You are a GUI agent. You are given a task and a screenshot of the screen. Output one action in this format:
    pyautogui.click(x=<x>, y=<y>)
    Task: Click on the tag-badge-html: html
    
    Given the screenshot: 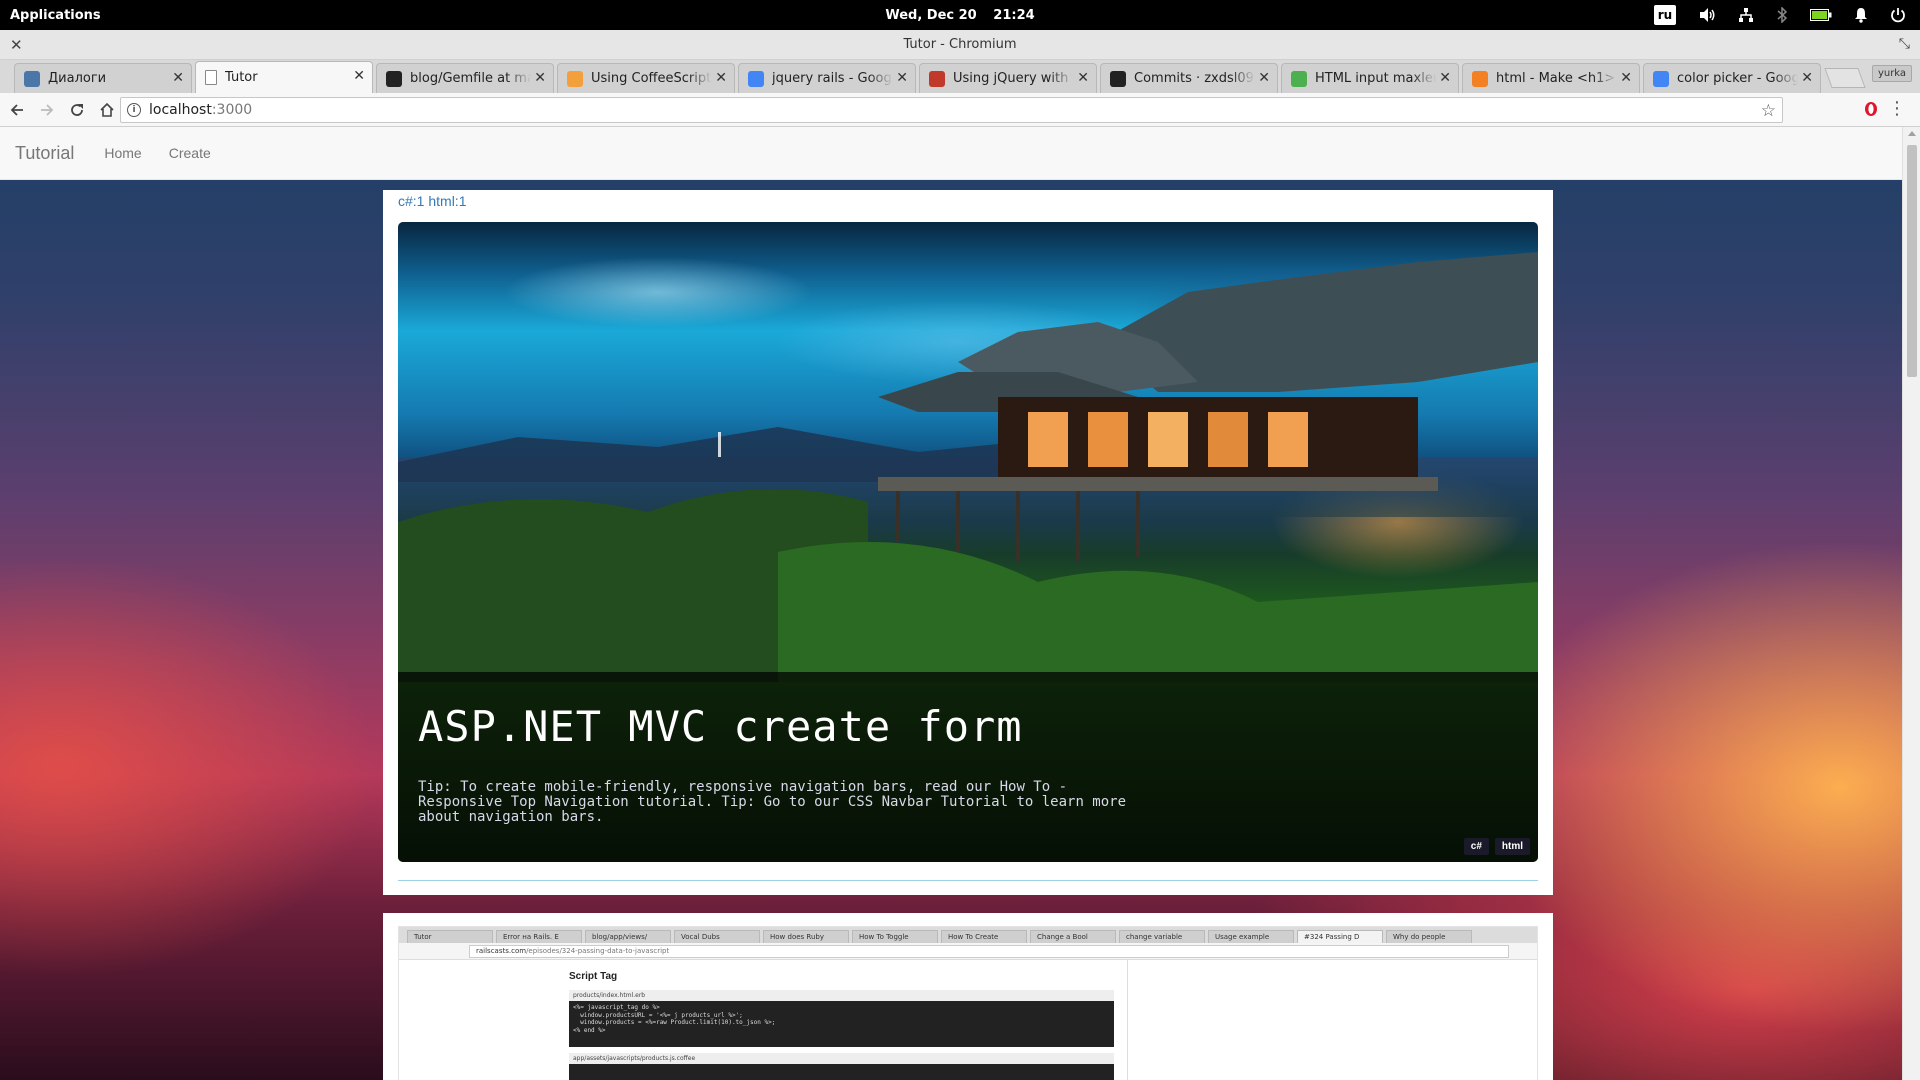 What is the action you would take?
    pyautogui.click(x=1512, y=846)
    